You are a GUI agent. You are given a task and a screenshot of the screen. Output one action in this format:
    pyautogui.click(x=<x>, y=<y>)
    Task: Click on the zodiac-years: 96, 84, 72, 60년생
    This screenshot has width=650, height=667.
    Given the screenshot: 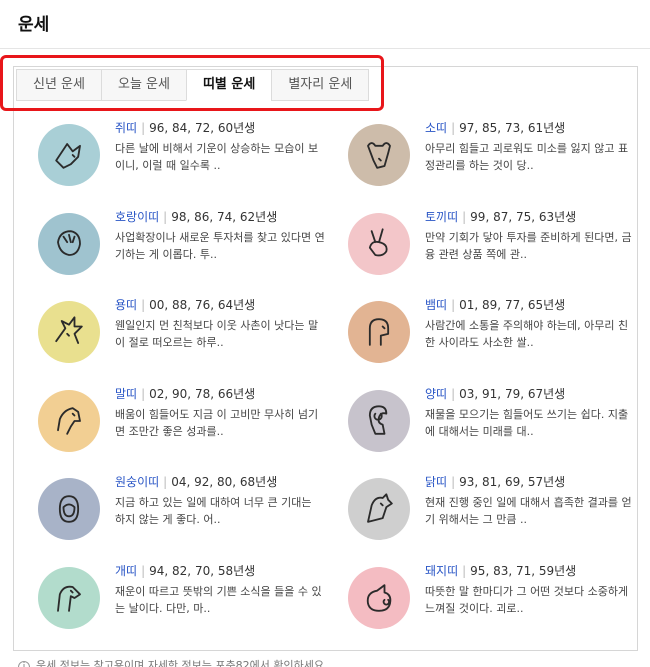 What is the action you would take?
    pyautogui.click(x=202, y=128)
    